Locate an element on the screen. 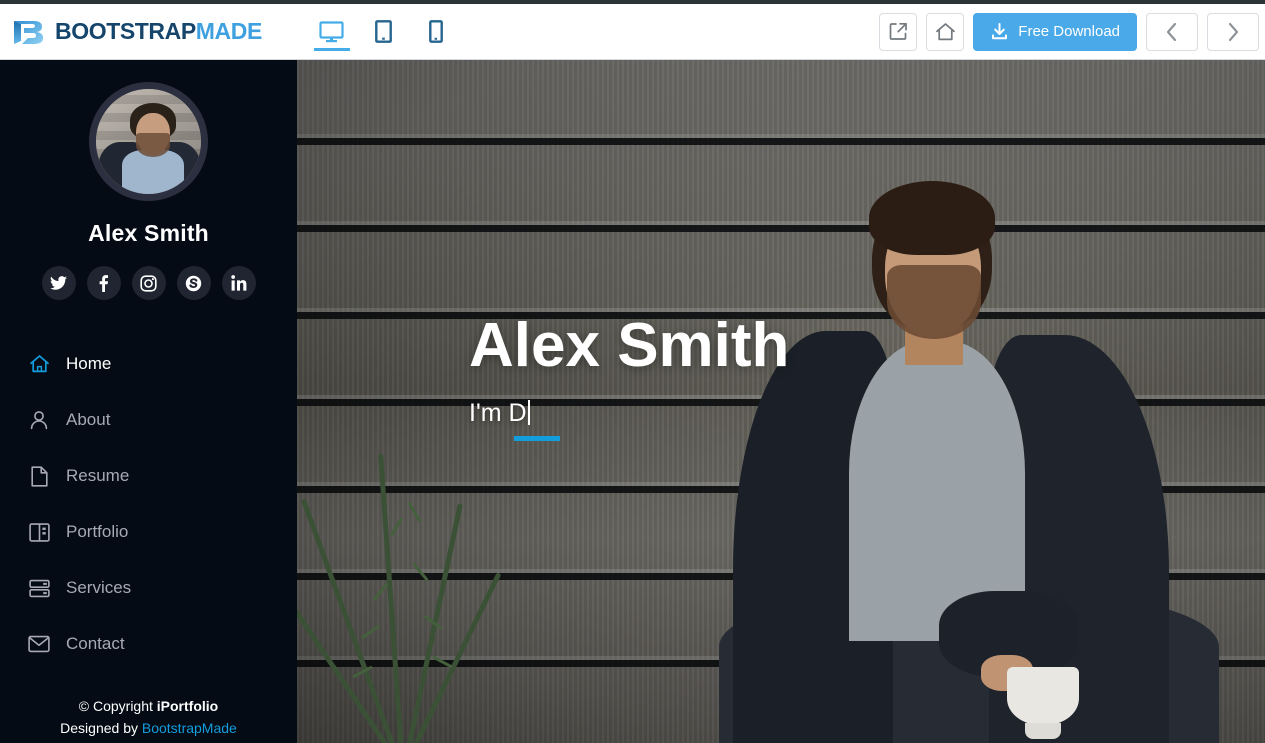  chevron-left-icon is located at coordinates (1171, 31).